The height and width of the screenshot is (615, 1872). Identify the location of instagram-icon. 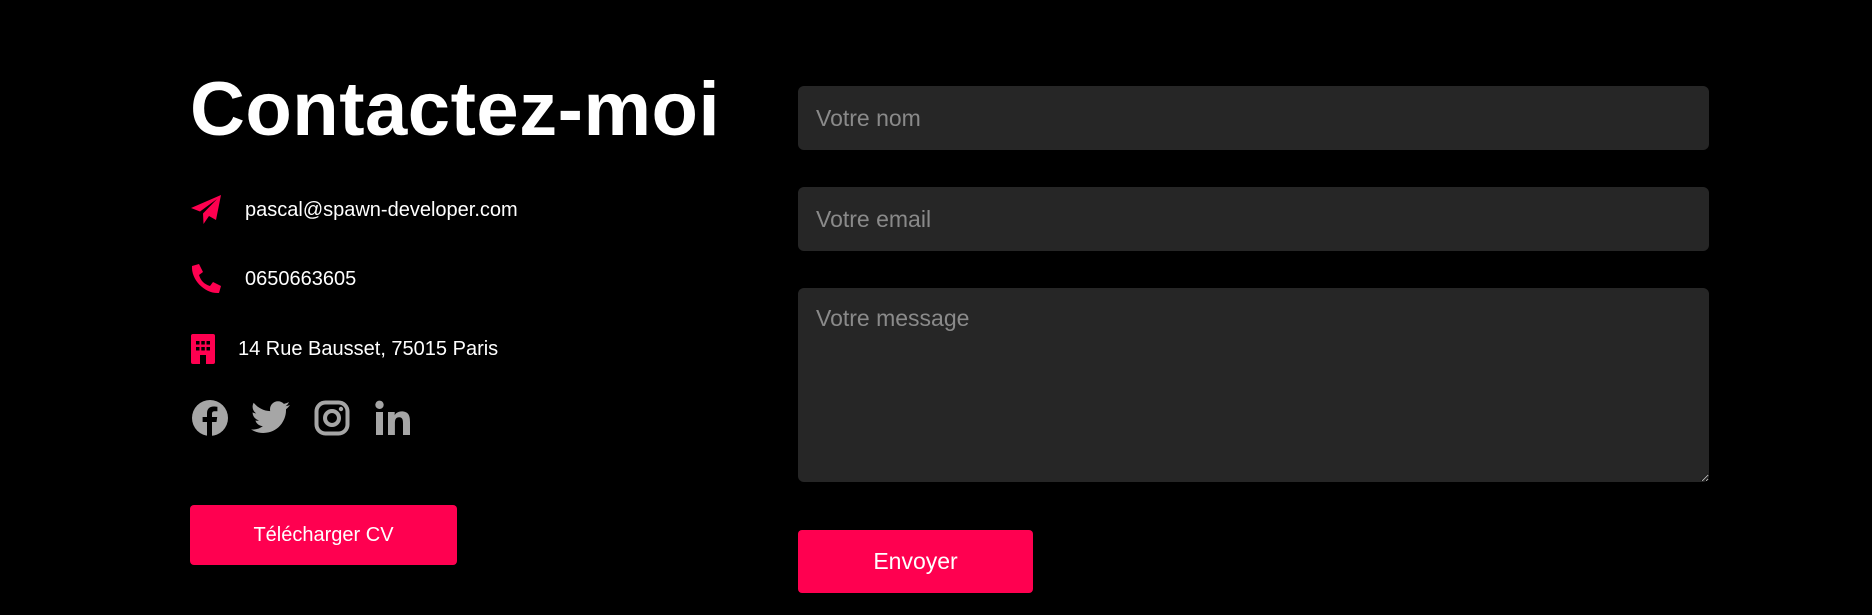
(332, 418).